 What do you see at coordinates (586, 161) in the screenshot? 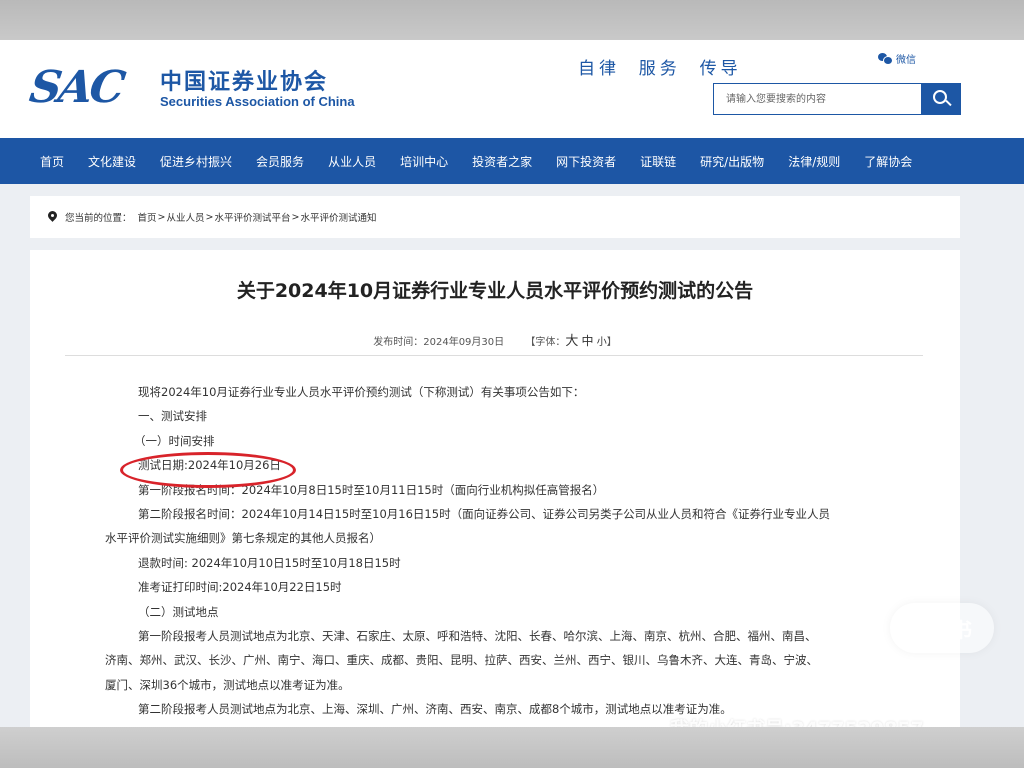
I see `nav-offline-investors: 网下投资者` at bounding box center [586, 161].